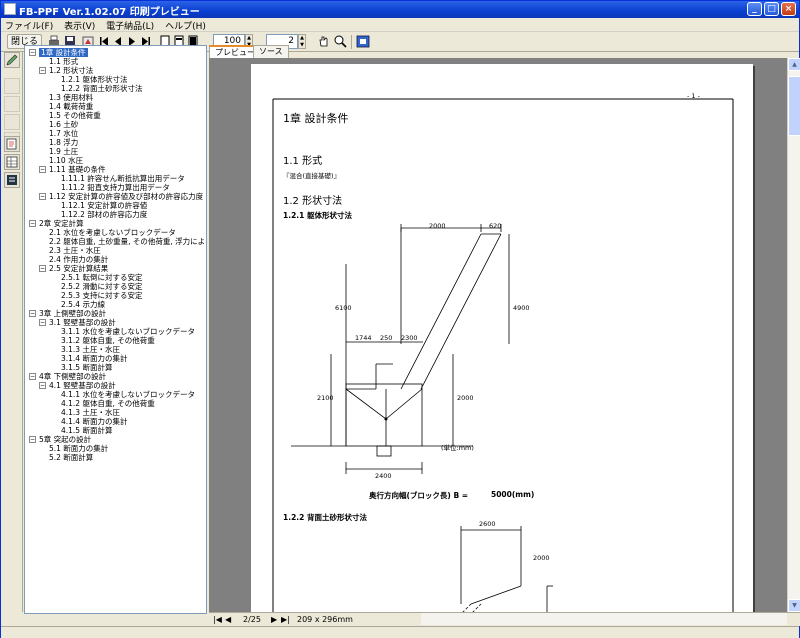 This screenshot has height=638, width=800. What do you see at coordinates (604, 619) in the screenshot?
I see `horizontal-scrollbar` at bounding box center [604, 619].